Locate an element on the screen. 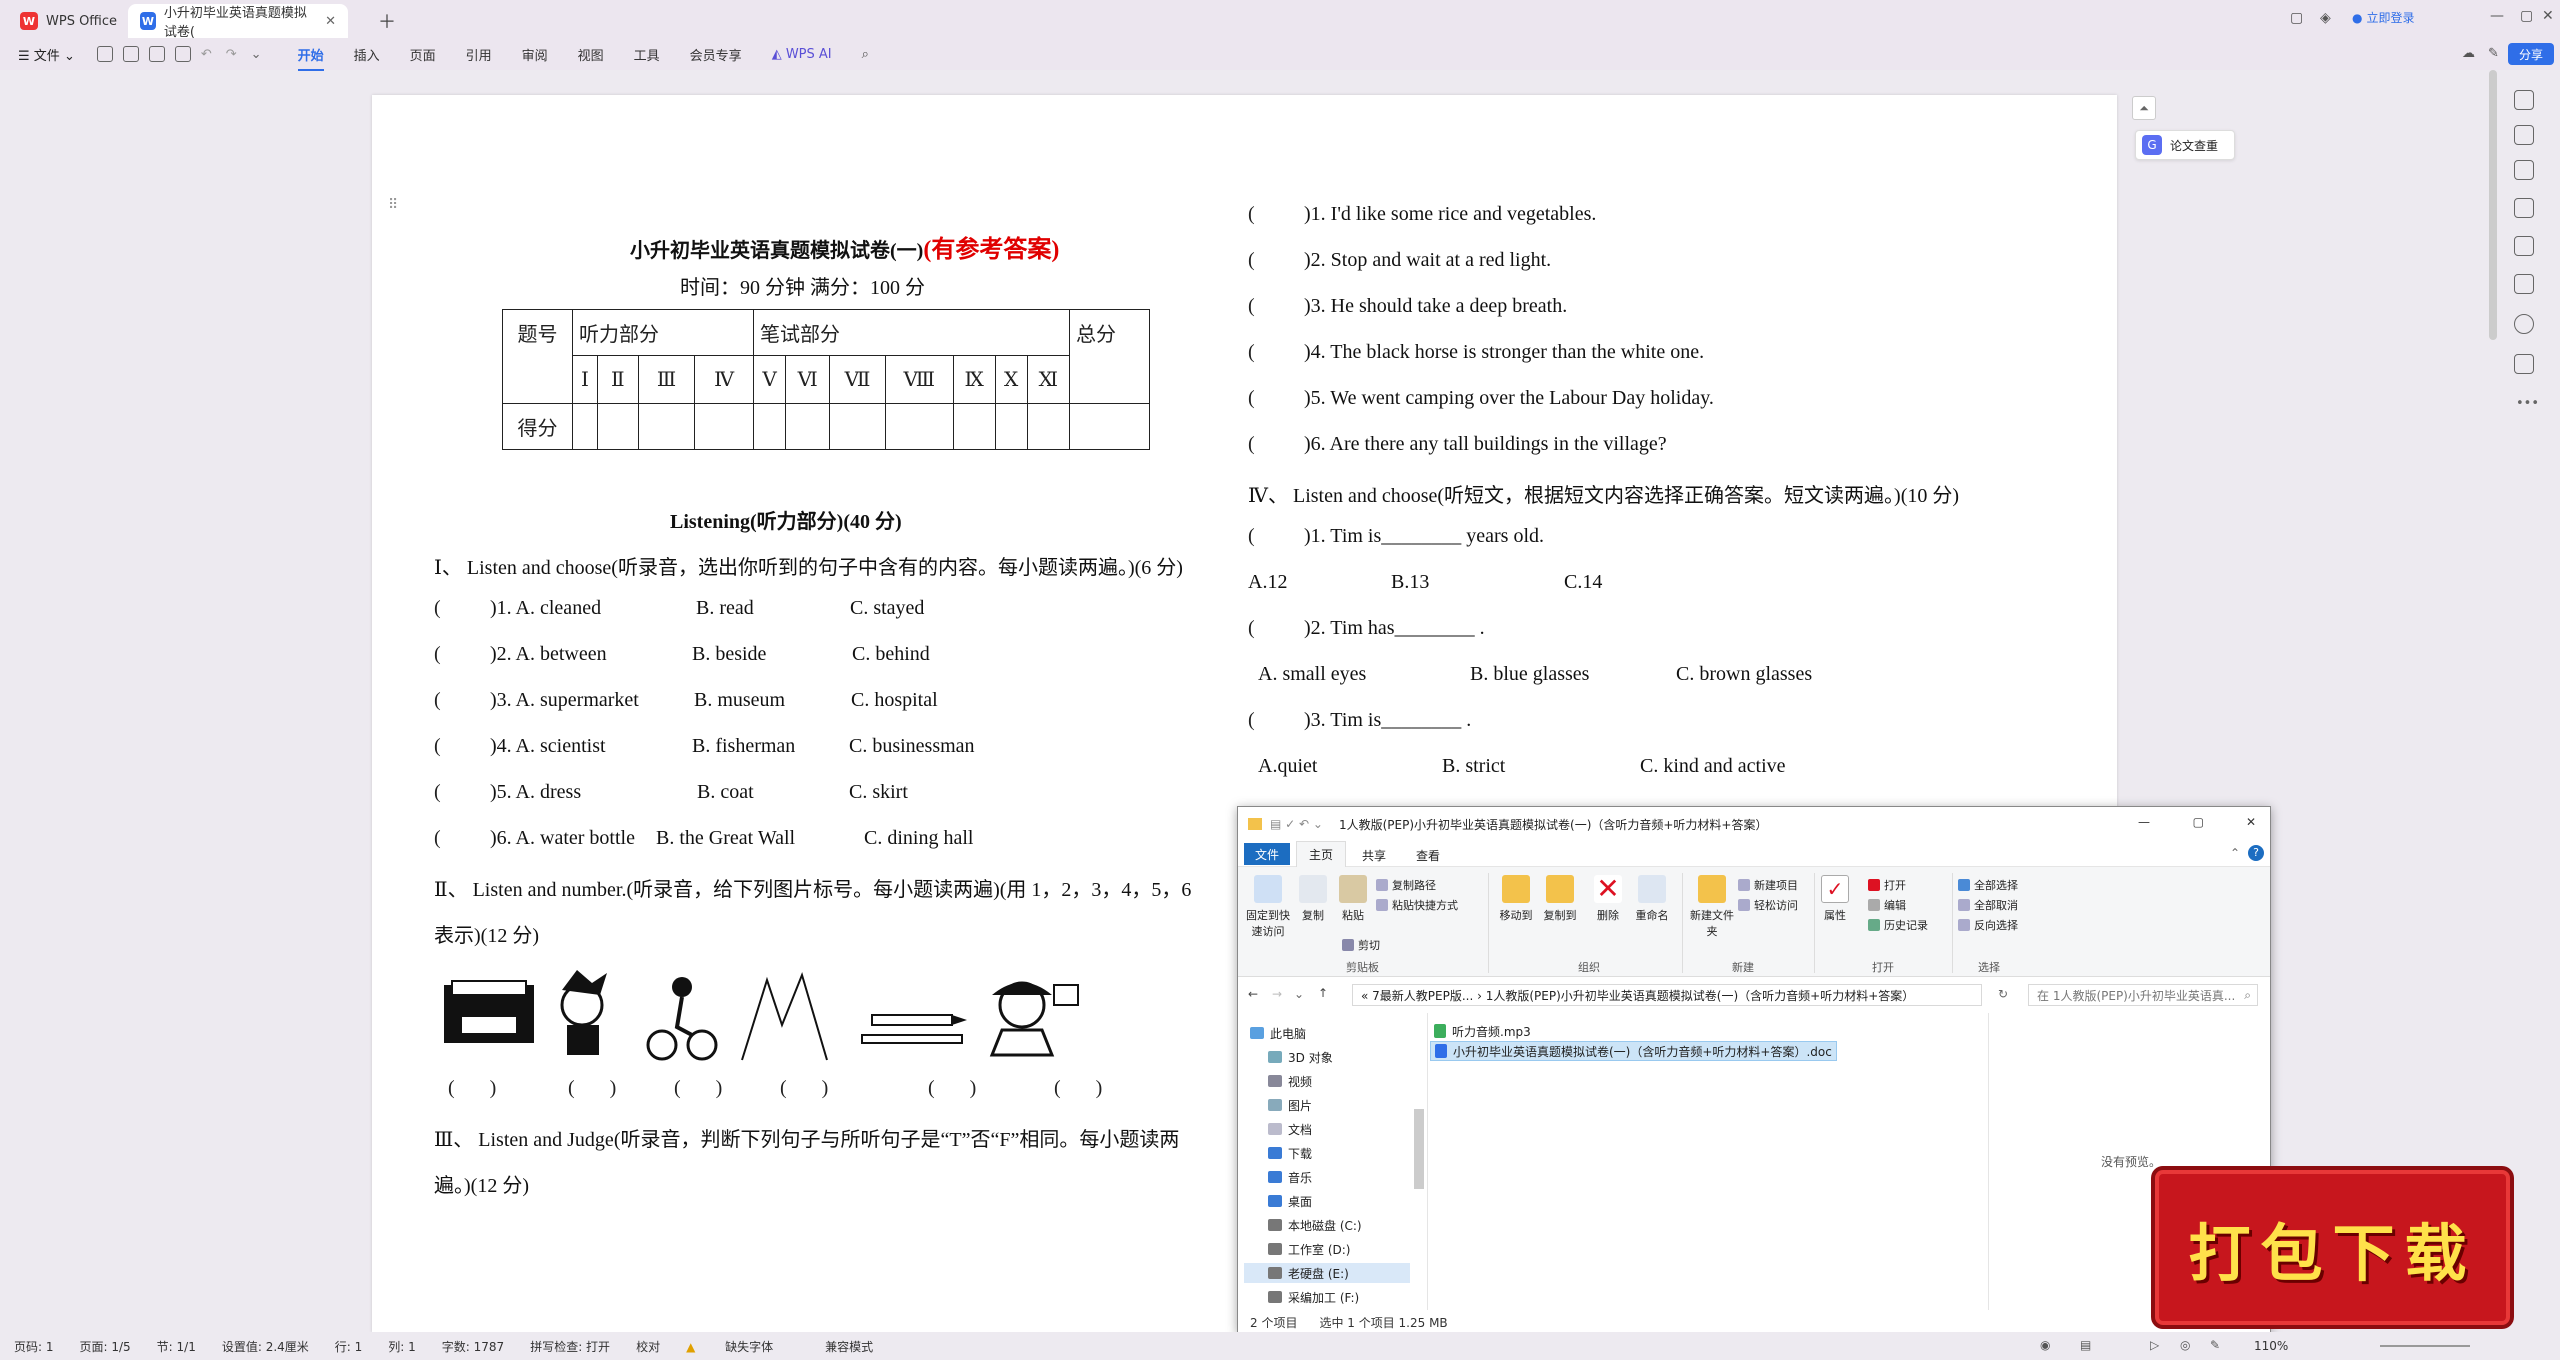 This screenshot has width=2560, height=1360. nav-item-drive-c: 本地磁盘 (C:) is located at coordinates (1315, 1225).